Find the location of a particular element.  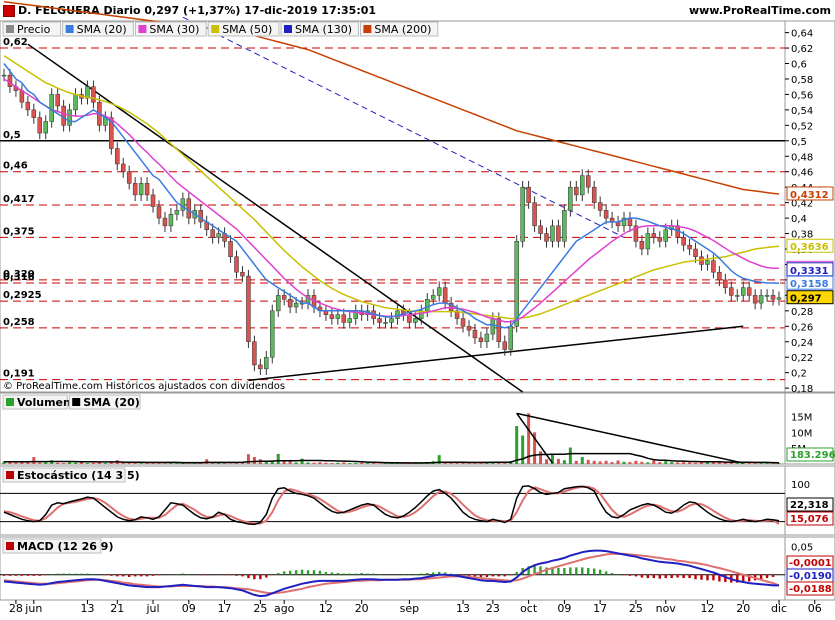

price-y-tick-label: 0,56 is located at coordinates (802, 95).